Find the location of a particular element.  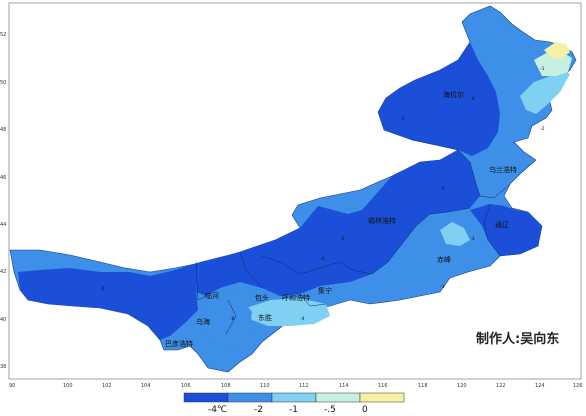

y-tick: 40 is located at coordinates (3, 320).